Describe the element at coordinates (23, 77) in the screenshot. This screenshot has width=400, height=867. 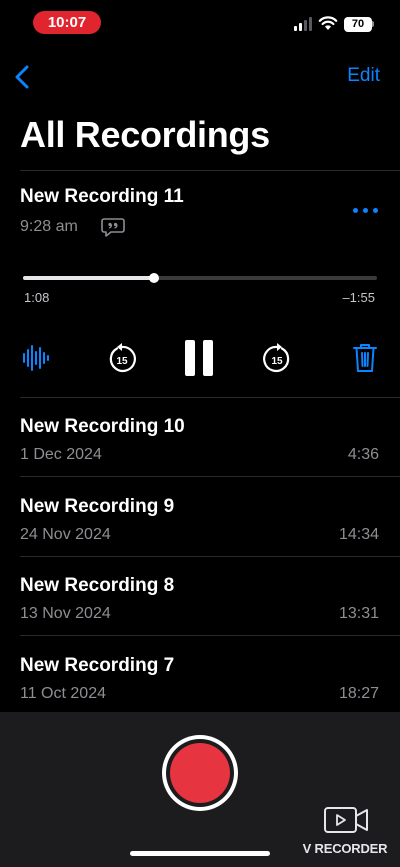
I see `chevron-left-icon` at that location.